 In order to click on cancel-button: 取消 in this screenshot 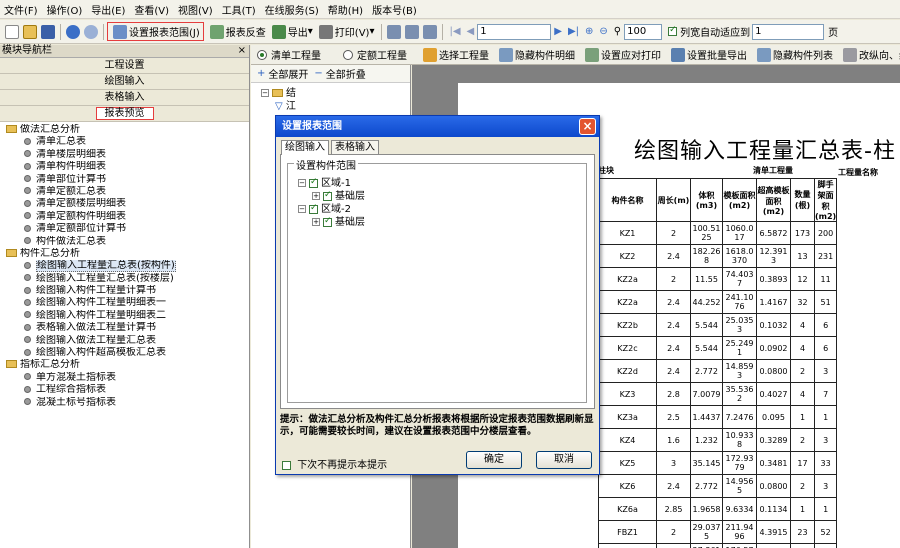, I will do `click(564, 460)`.